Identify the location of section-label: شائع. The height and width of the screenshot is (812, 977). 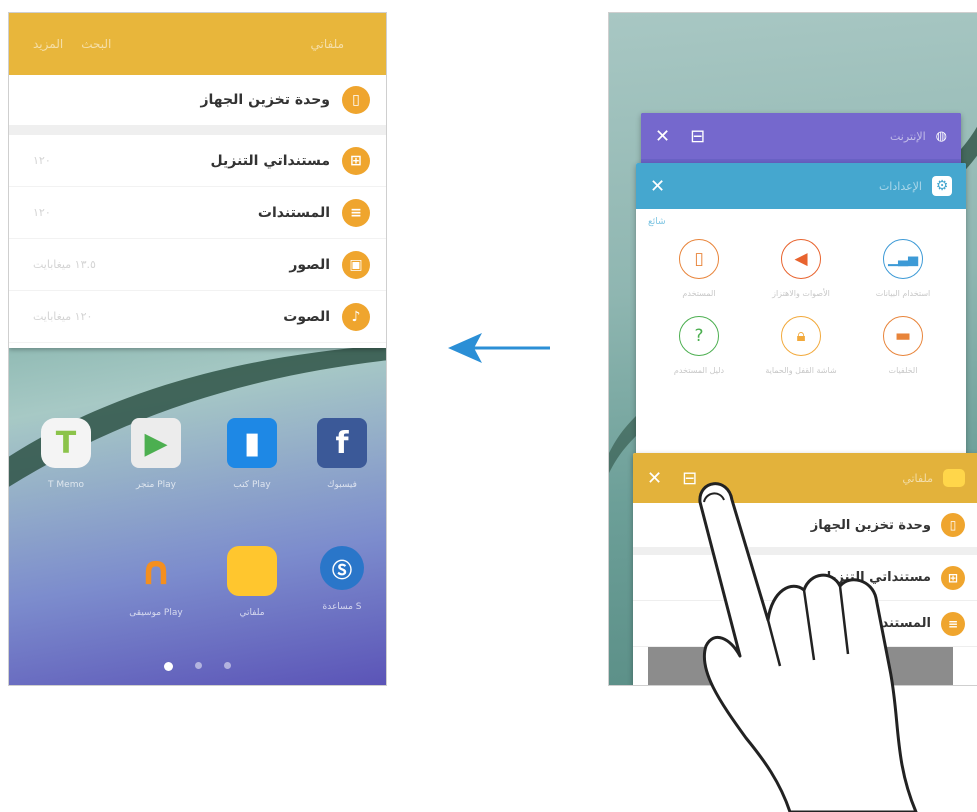
(657, 222).